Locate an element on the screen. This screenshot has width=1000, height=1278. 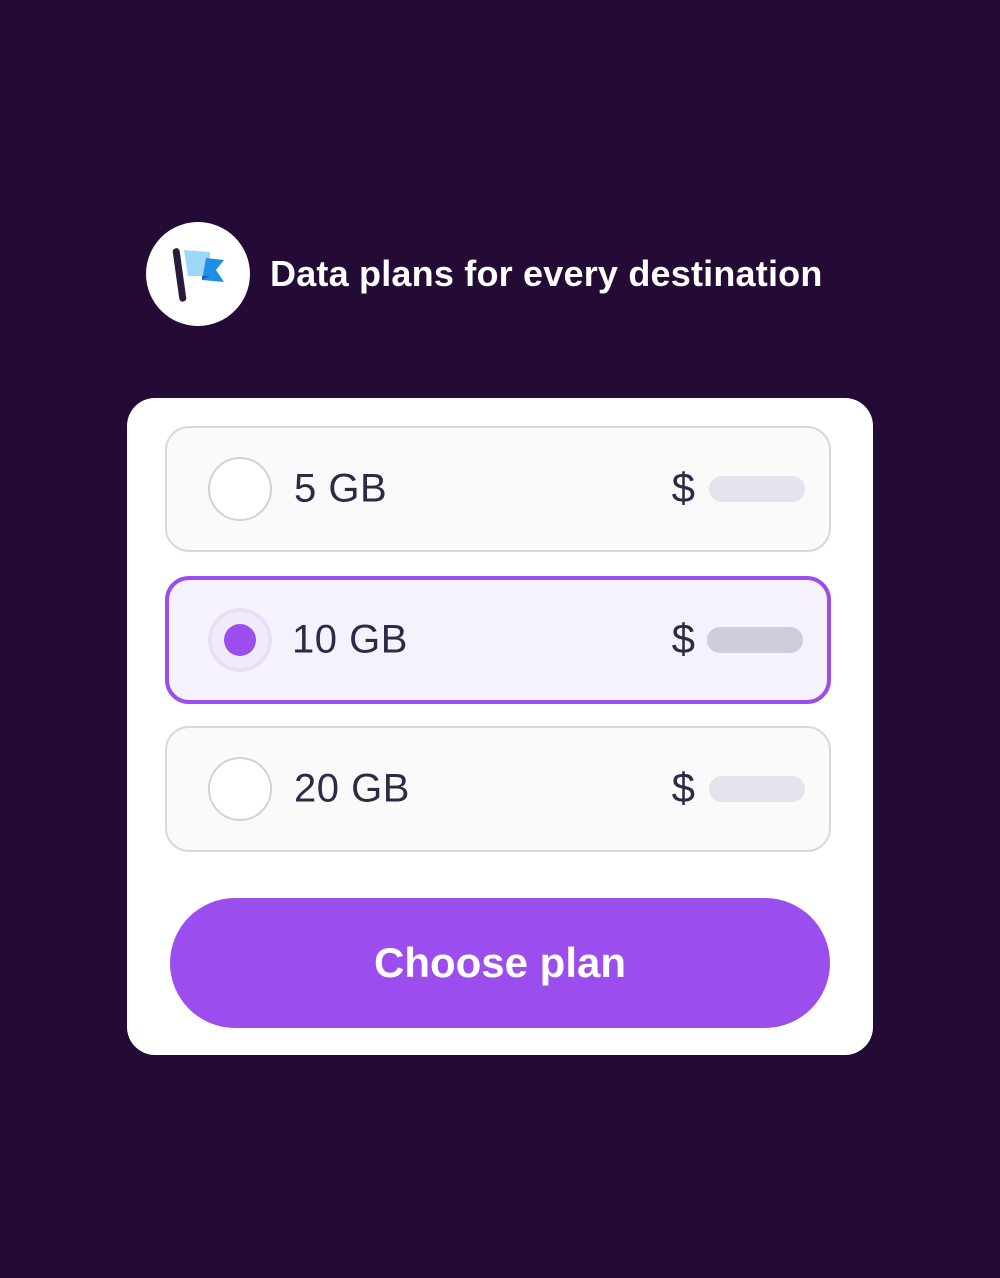
header: Data plans for every destination is located at coordinates (484, 274).